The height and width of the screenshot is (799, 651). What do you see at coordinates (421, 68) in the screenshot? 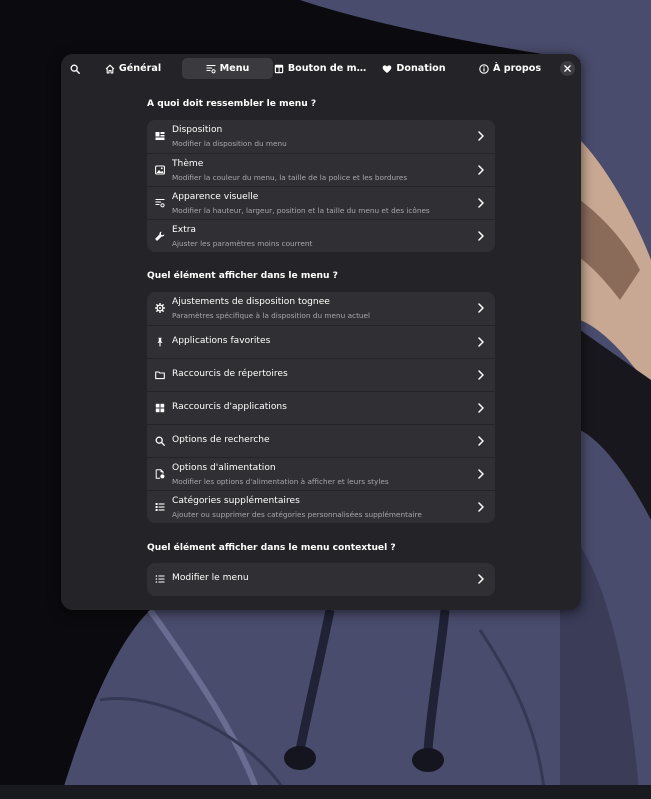
I see `tab-donation-label: Donation` at bounding box center [421, 68].